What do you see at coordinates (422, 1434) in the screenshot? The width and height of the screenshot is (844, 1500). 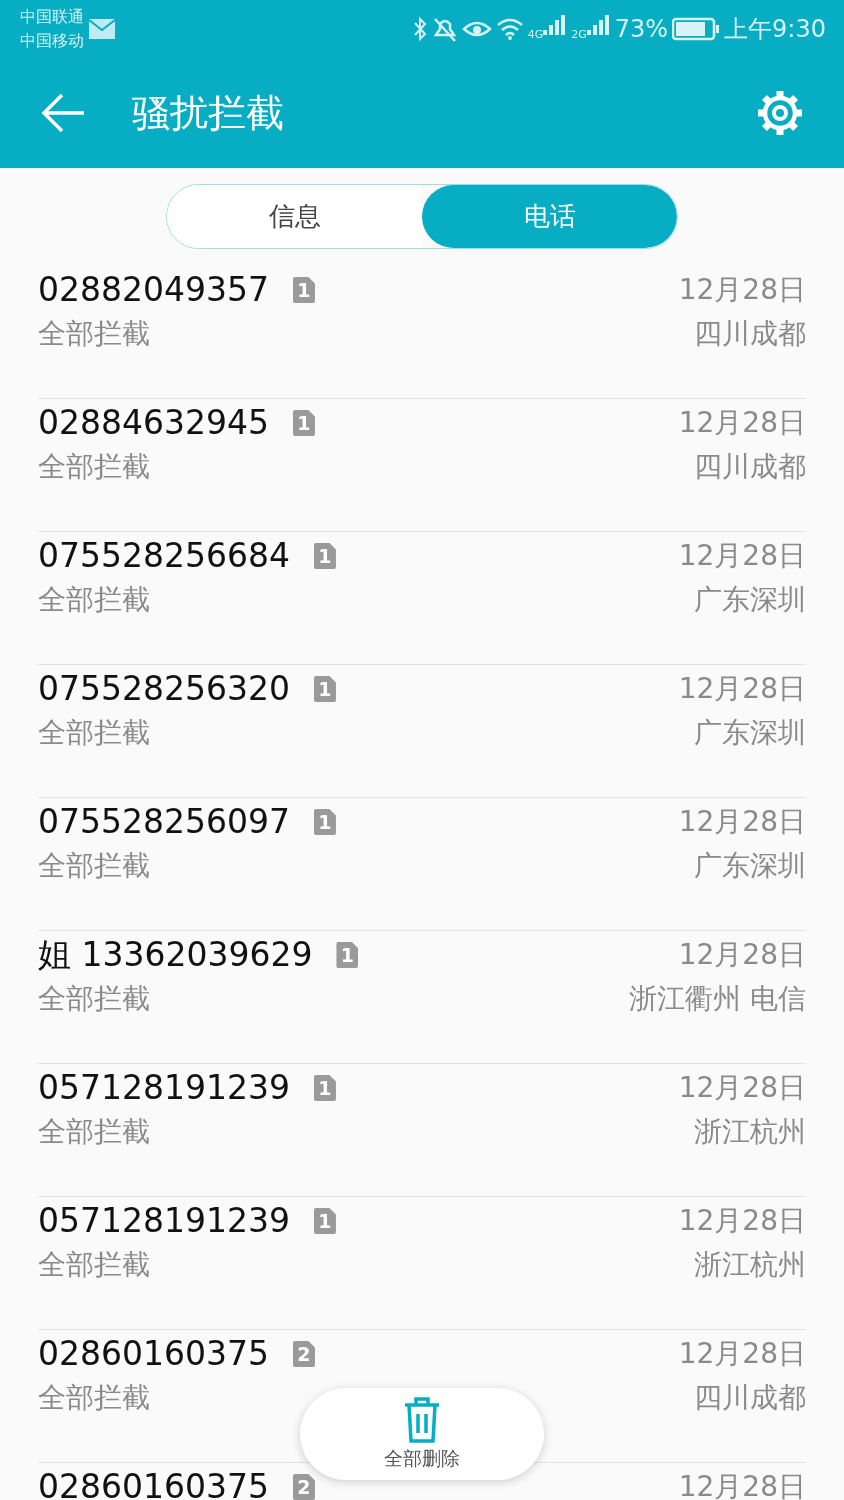 I see `delete-all-button: 全部删除` at bounding box center [422, 1434].